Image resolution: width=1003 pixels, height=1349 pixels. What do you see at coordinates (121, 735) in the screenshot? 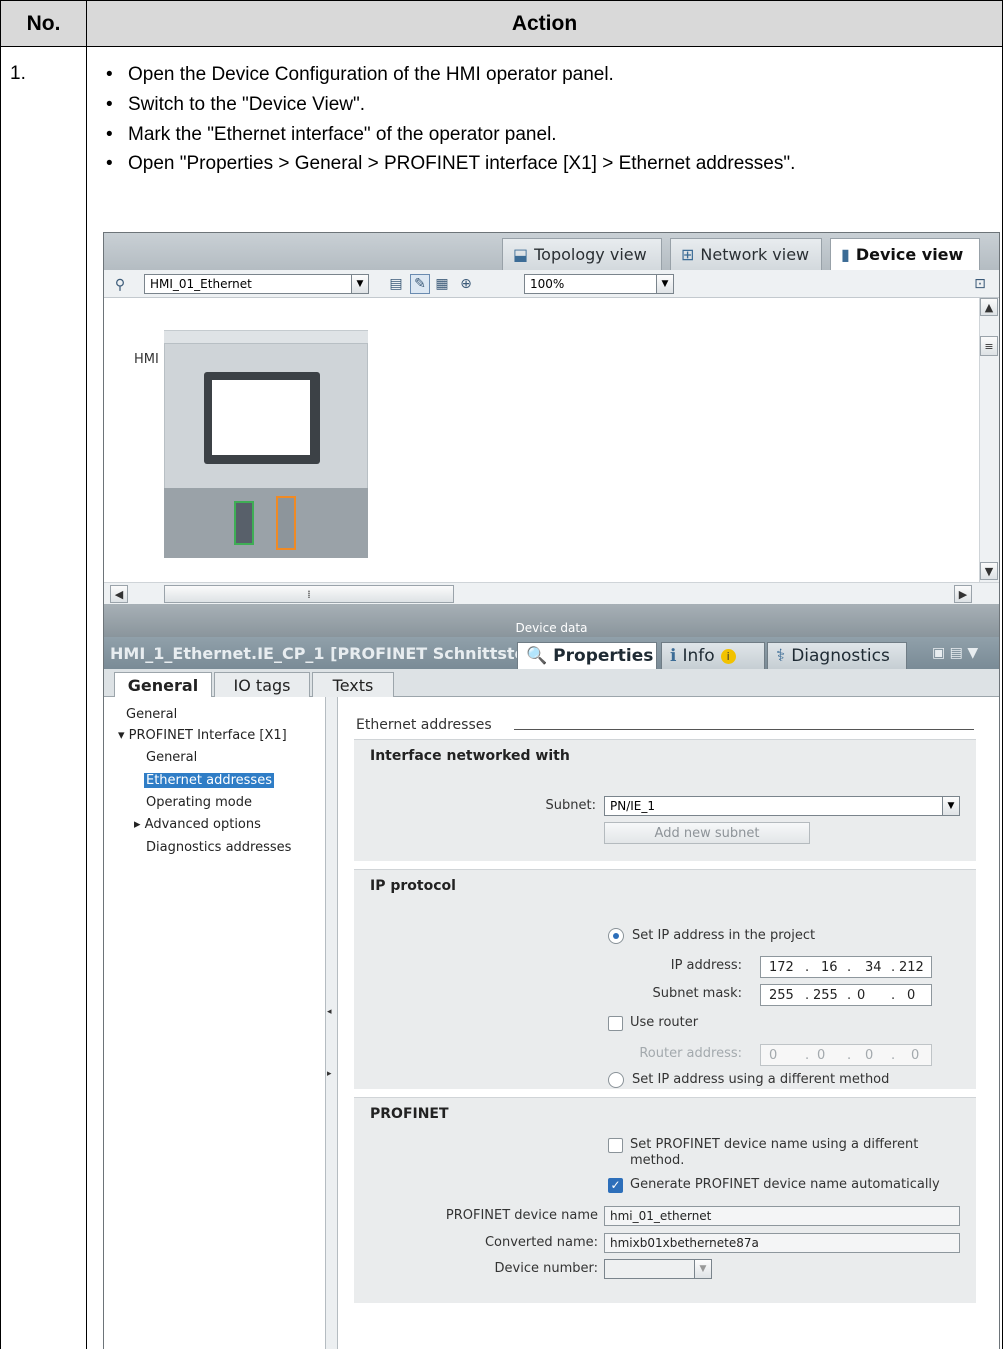
I see `expanded-triangle-icon: ▾` at bounding box center [121, 735].